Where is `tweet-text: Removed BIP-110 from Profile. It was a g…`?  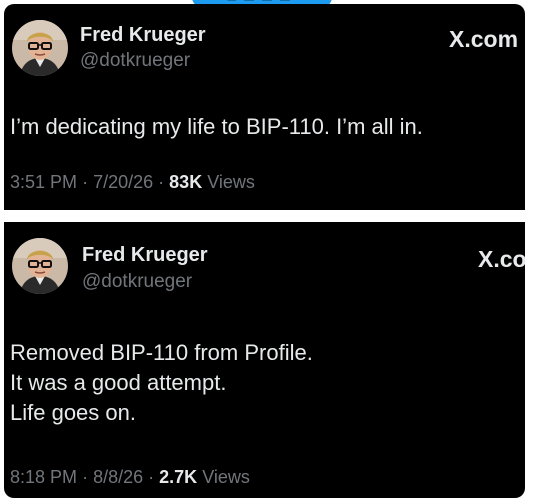
tweet-text: Removed BIP-110 from Profile. It was a g… is located at coordinates (161, 383).